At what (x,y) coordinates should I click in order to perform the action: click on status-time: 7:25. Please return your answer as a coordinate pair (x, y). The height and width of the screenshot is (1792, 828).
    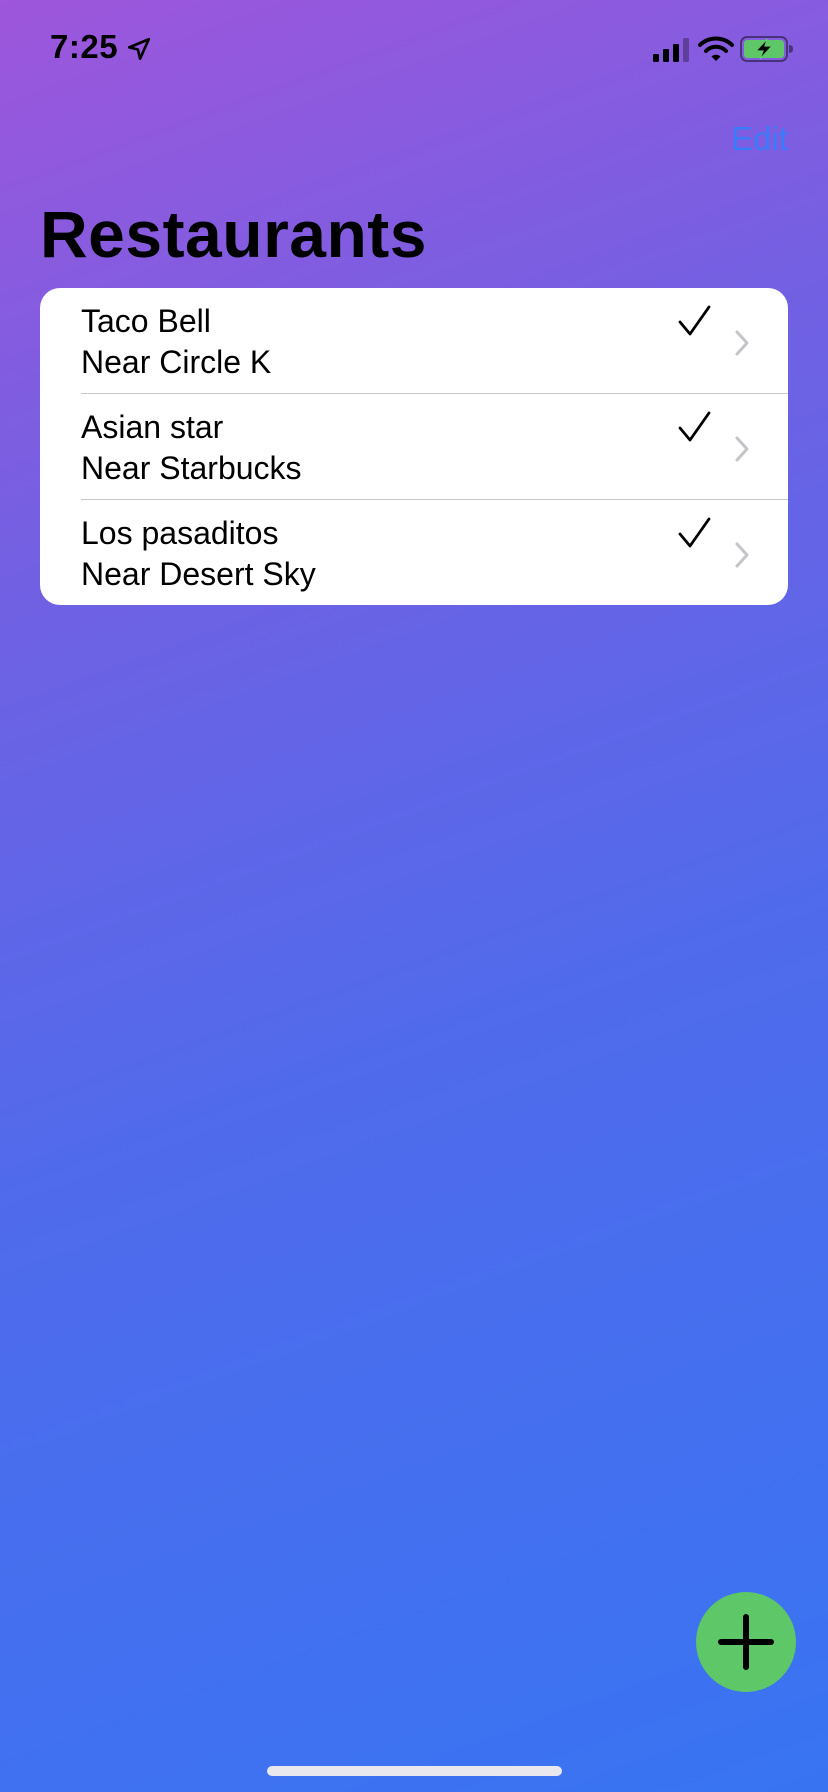
    Looking at the image, I should click on (84, 46).